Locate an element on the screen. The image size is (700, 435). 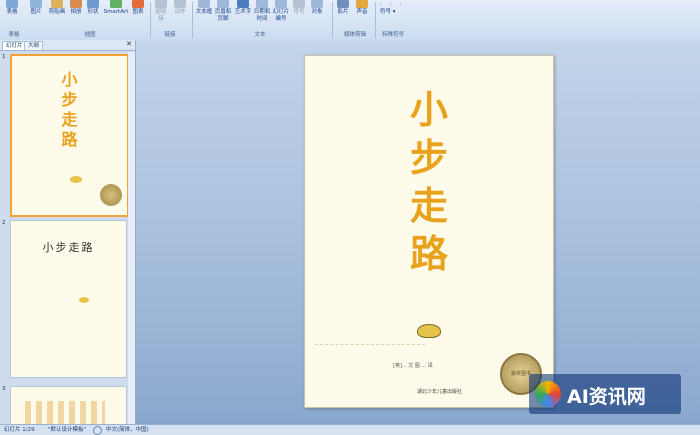
smartart-icon is located at coordinates (116, 4).